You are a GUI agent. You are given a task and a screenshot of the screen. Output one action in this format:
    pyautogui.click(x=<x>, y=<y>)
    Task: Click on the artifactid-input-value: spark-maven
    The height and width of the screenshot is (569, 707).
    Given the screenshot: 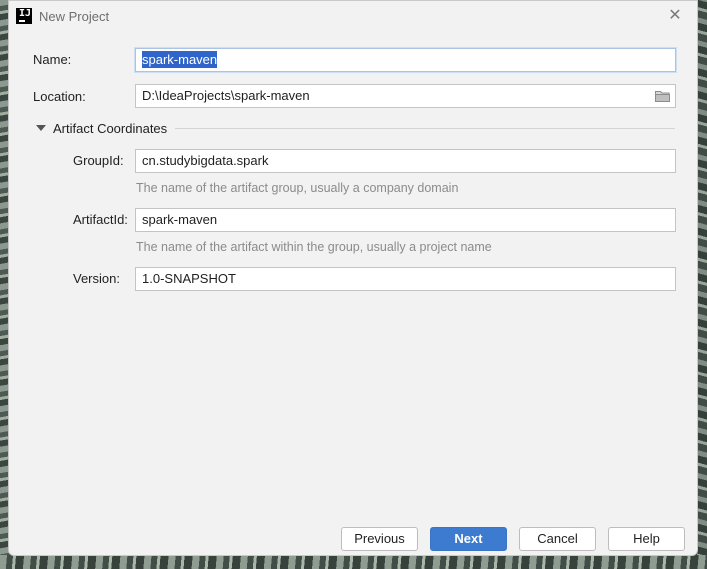 What is the action you would take?
    pyautogui.click(x=180, y=219)
    